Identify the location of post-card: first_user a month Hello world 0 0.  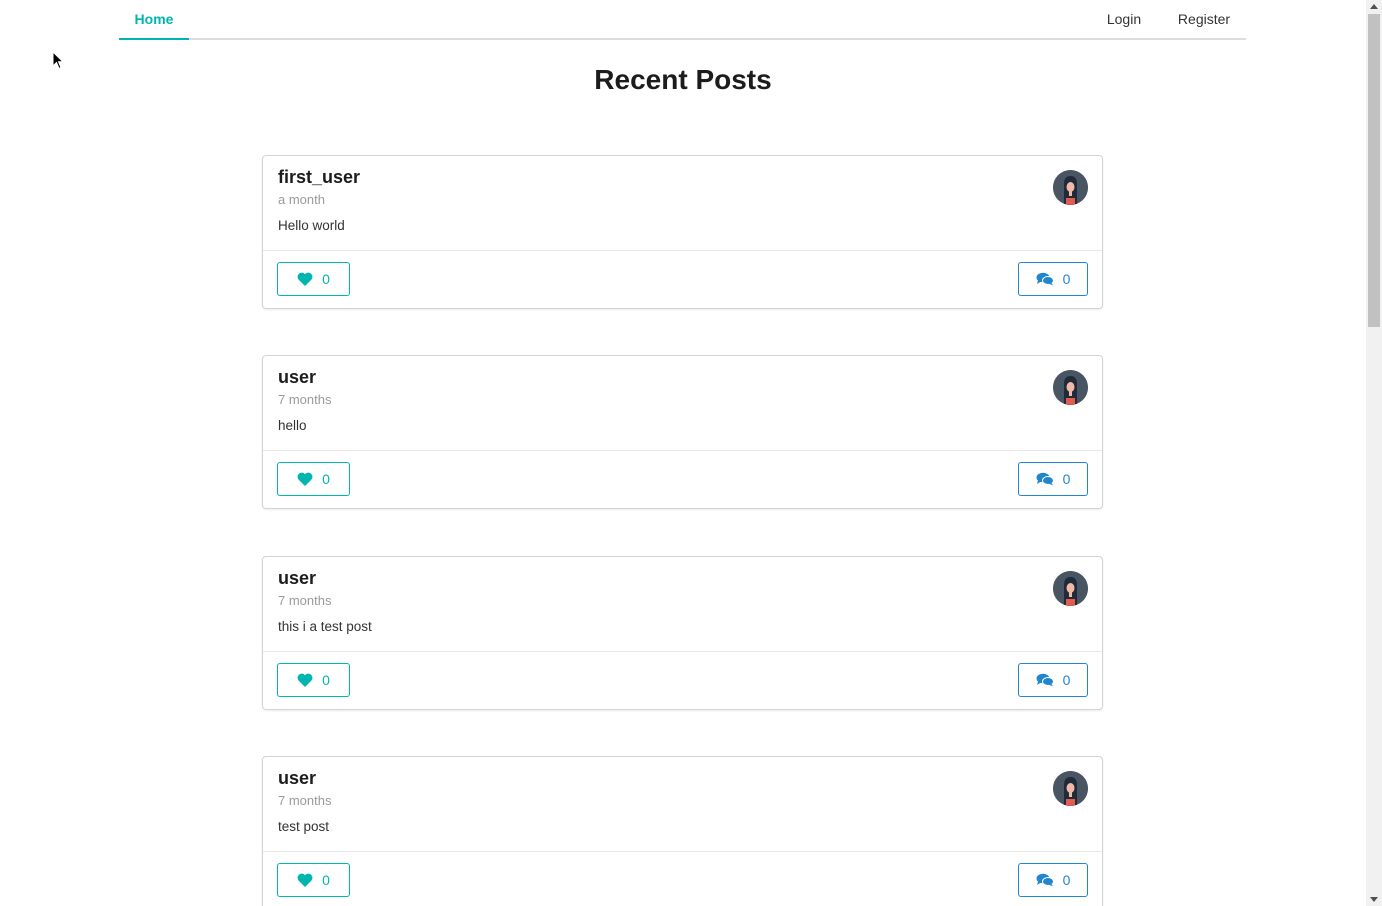
(682, 232).